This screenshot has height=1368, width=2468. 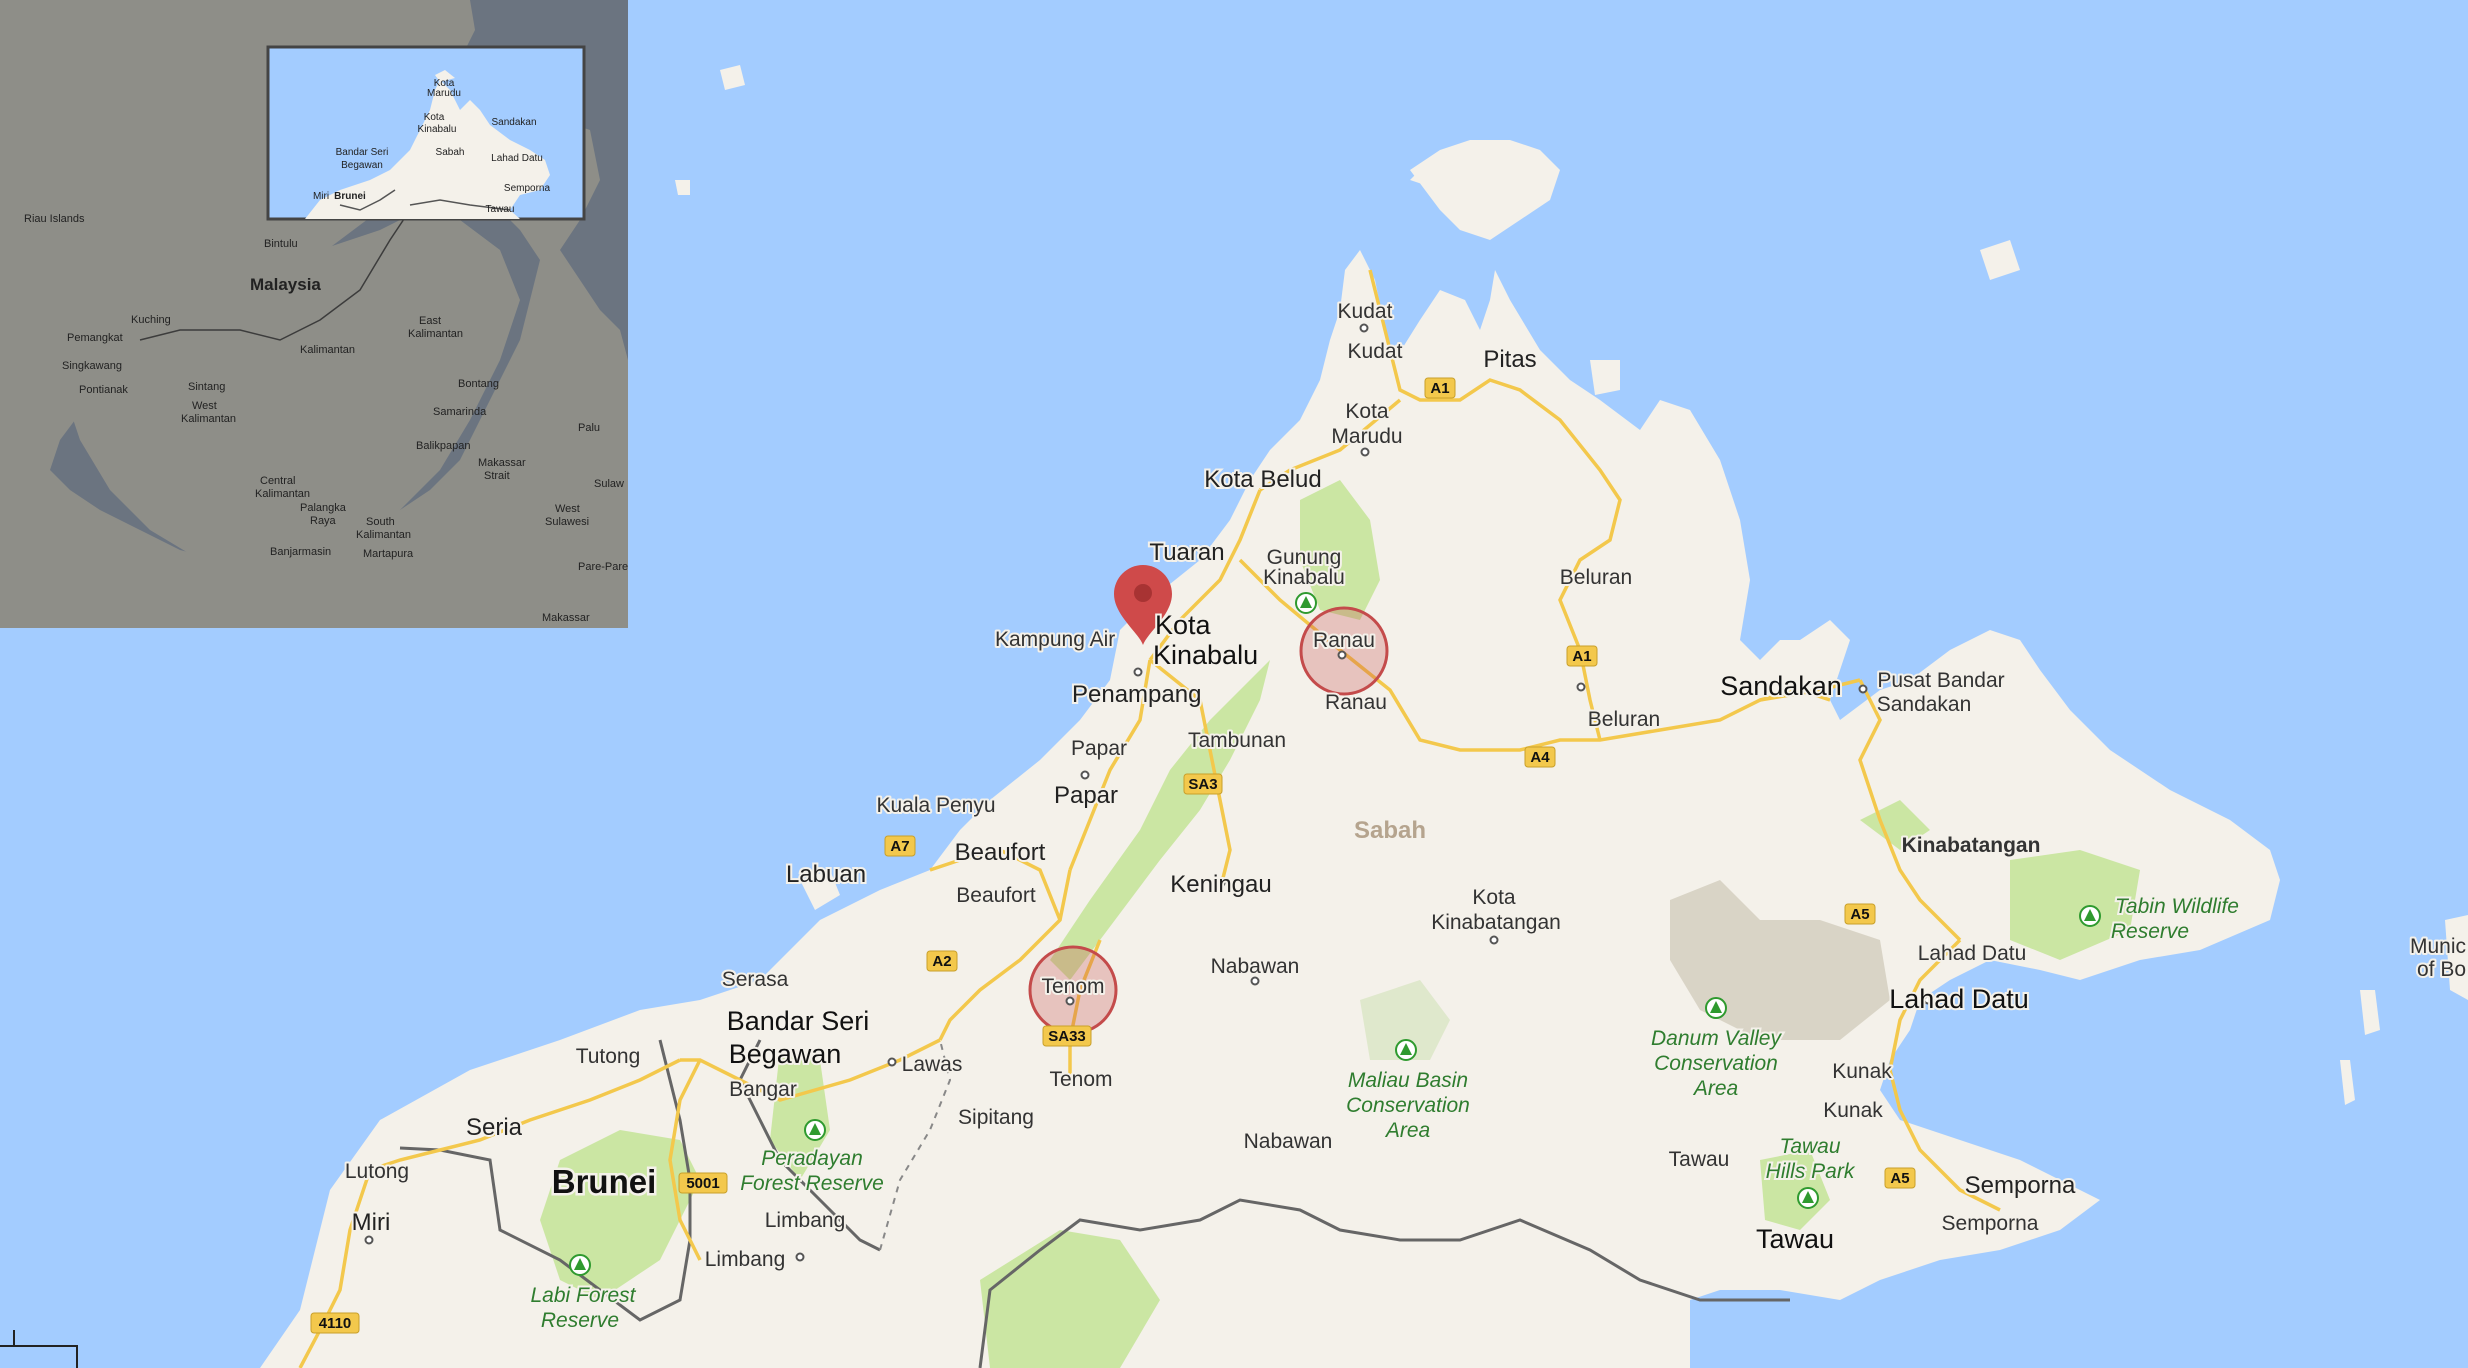 I want to click on overview-label-sulaw: Sulaw, so click(x=609, y=484).